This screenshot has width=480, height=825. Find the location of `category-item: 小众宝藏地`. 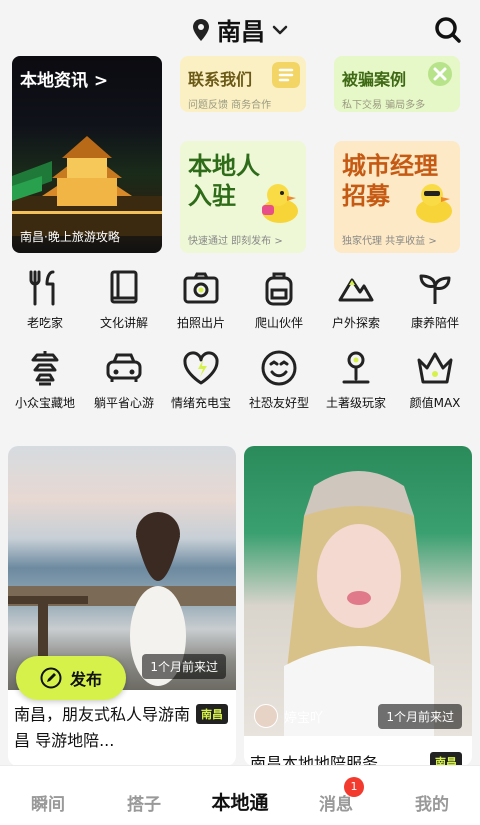

category-item: 小众宝藏地 is located at coordinates (45, 379).